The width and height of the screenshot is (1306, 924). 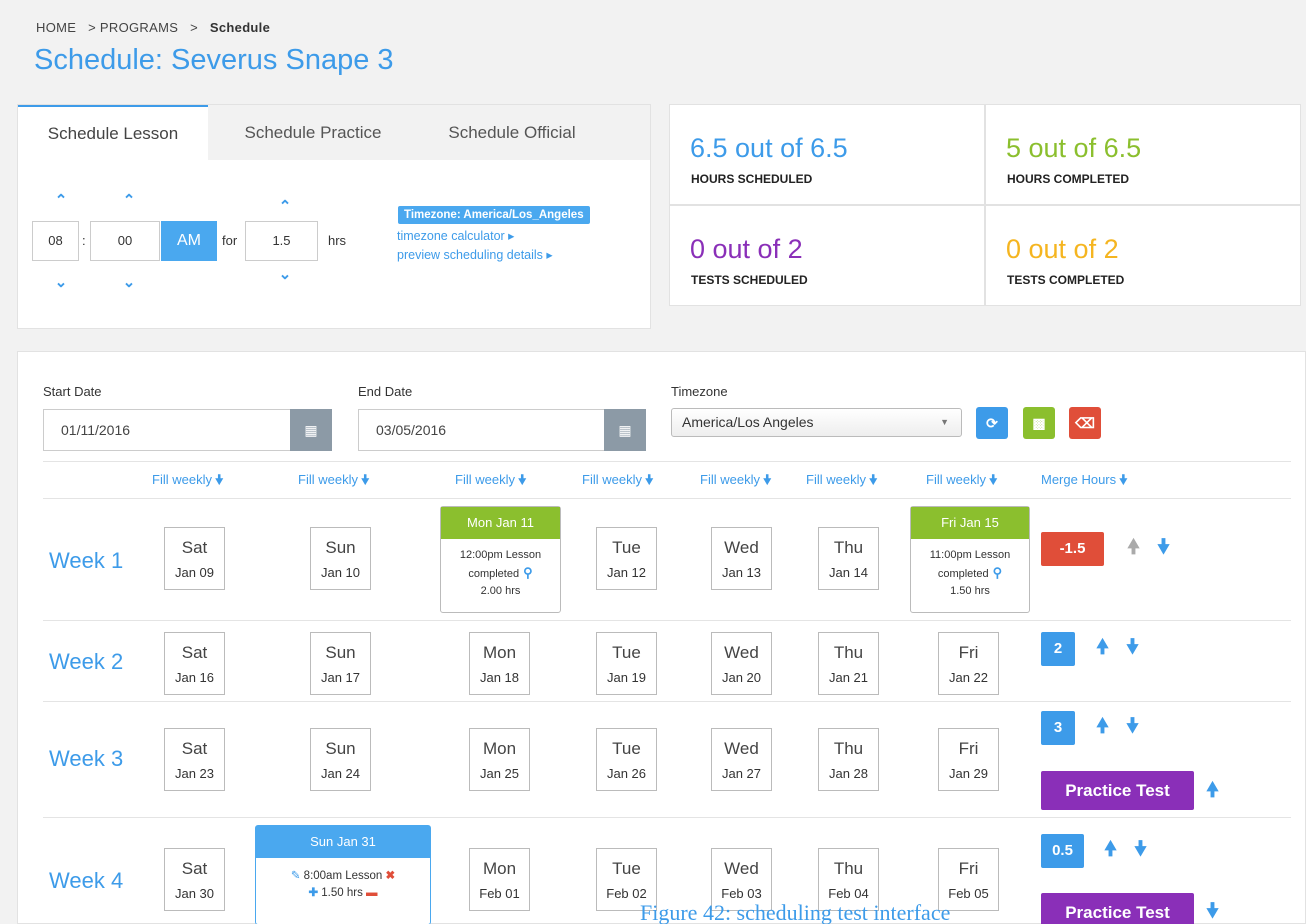 I want to click on start-date-input: 01/11/2016, so click(x=167, y=430).